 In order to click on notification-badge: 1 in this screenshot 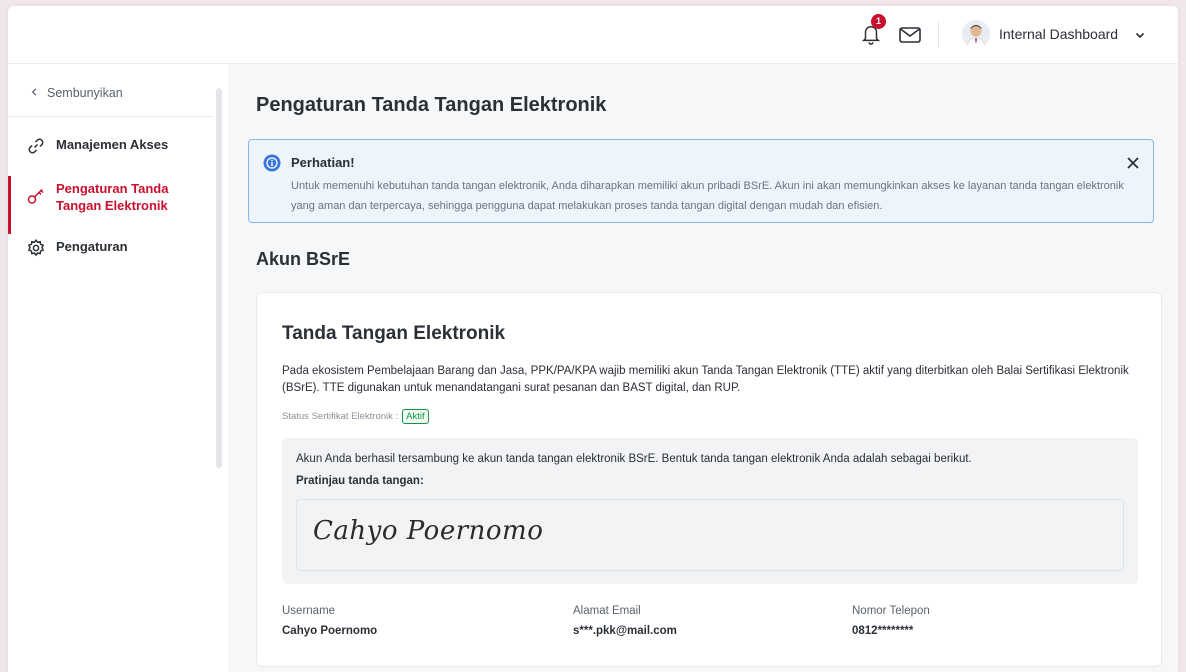, I will do `click(878, 21)`.